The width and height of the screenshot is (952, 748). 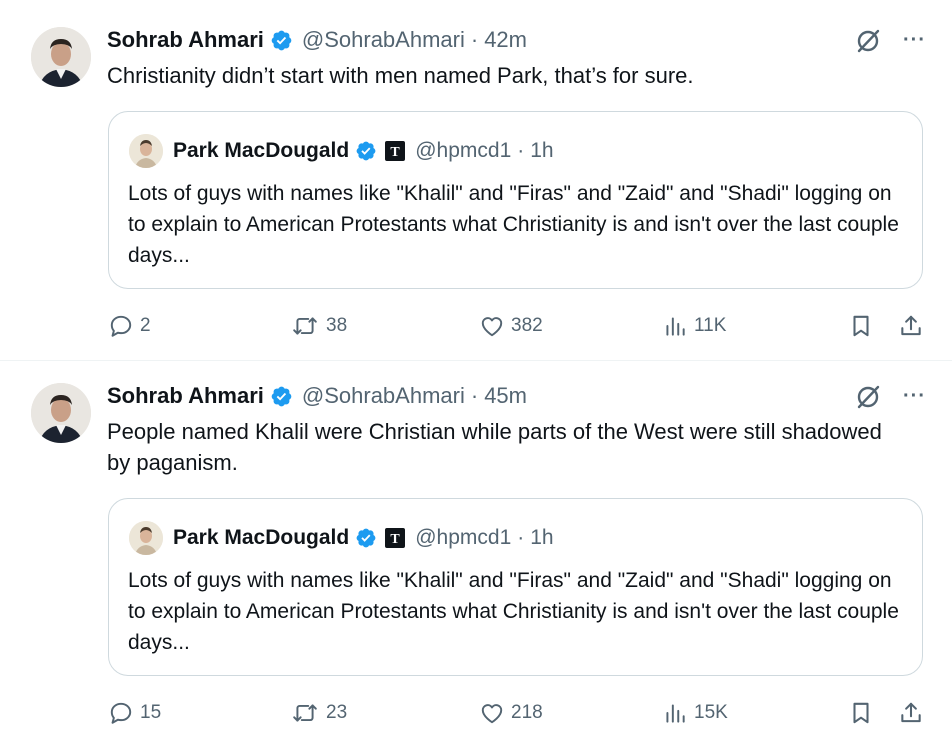 I want to click on action-bar: 2 38 382 11K, so click(x=476, y=326).